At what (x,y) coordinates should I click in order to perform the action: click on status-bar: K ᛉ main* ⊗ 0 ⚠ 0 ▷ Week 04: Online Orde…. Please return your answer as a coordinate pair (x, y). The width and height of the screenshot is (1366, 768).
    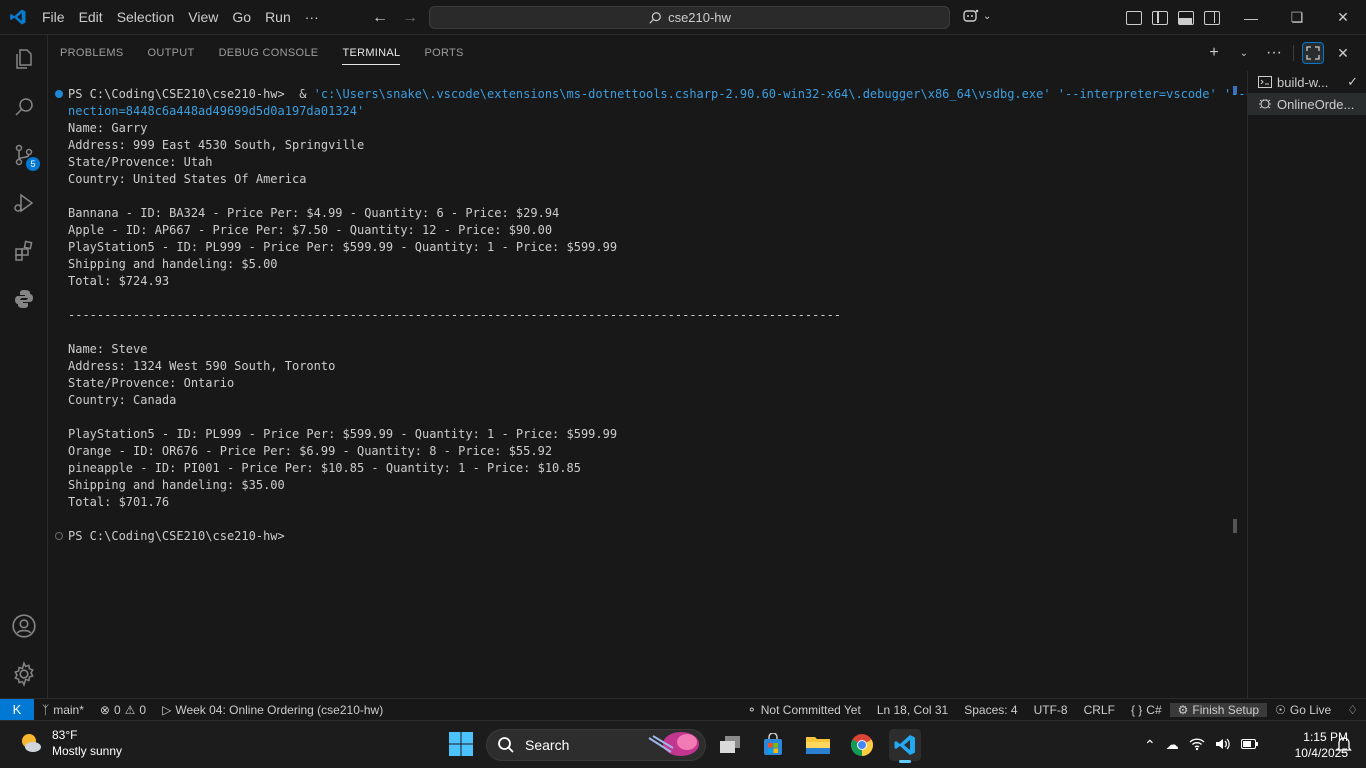
    Looking at the image, I should click on (683, 709).